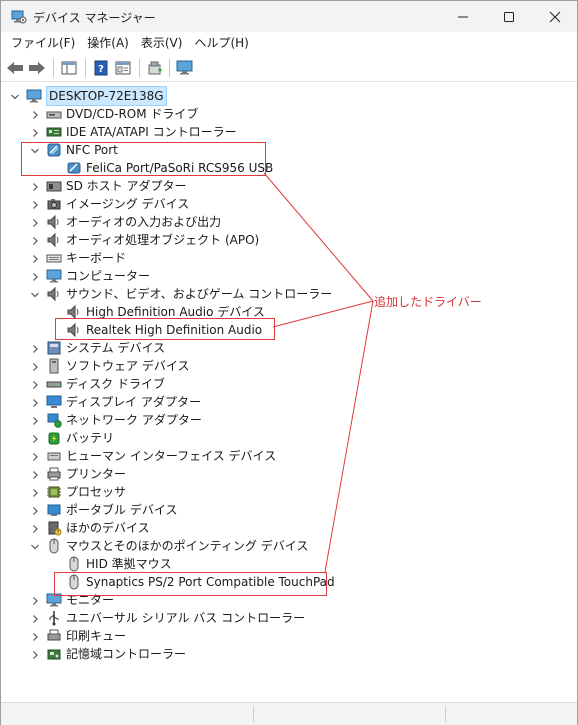  Describe the element at coordinates (289, 474) in the screenshot. I see `tree-category: プリンター` at that location.